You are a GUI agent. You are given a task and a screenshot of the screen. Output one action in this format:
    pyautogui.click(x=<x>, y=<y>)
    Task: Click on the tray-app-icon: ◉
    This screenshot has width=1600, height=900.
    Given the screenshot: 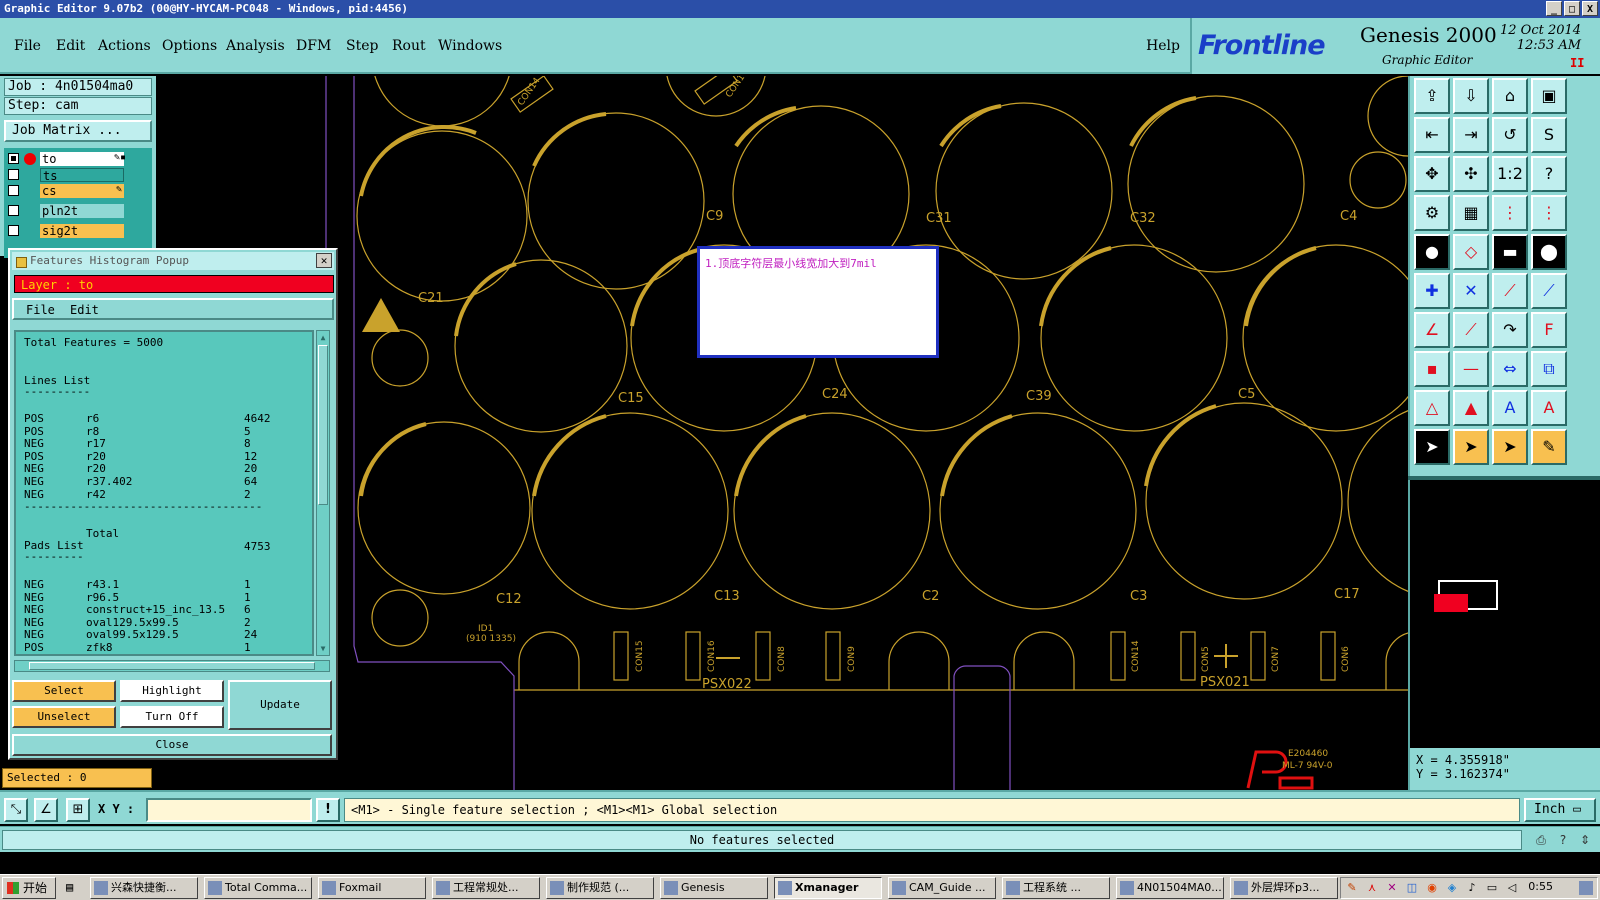 What is the action you would take?
    pyautogui.click(x=1432, y=888)
    